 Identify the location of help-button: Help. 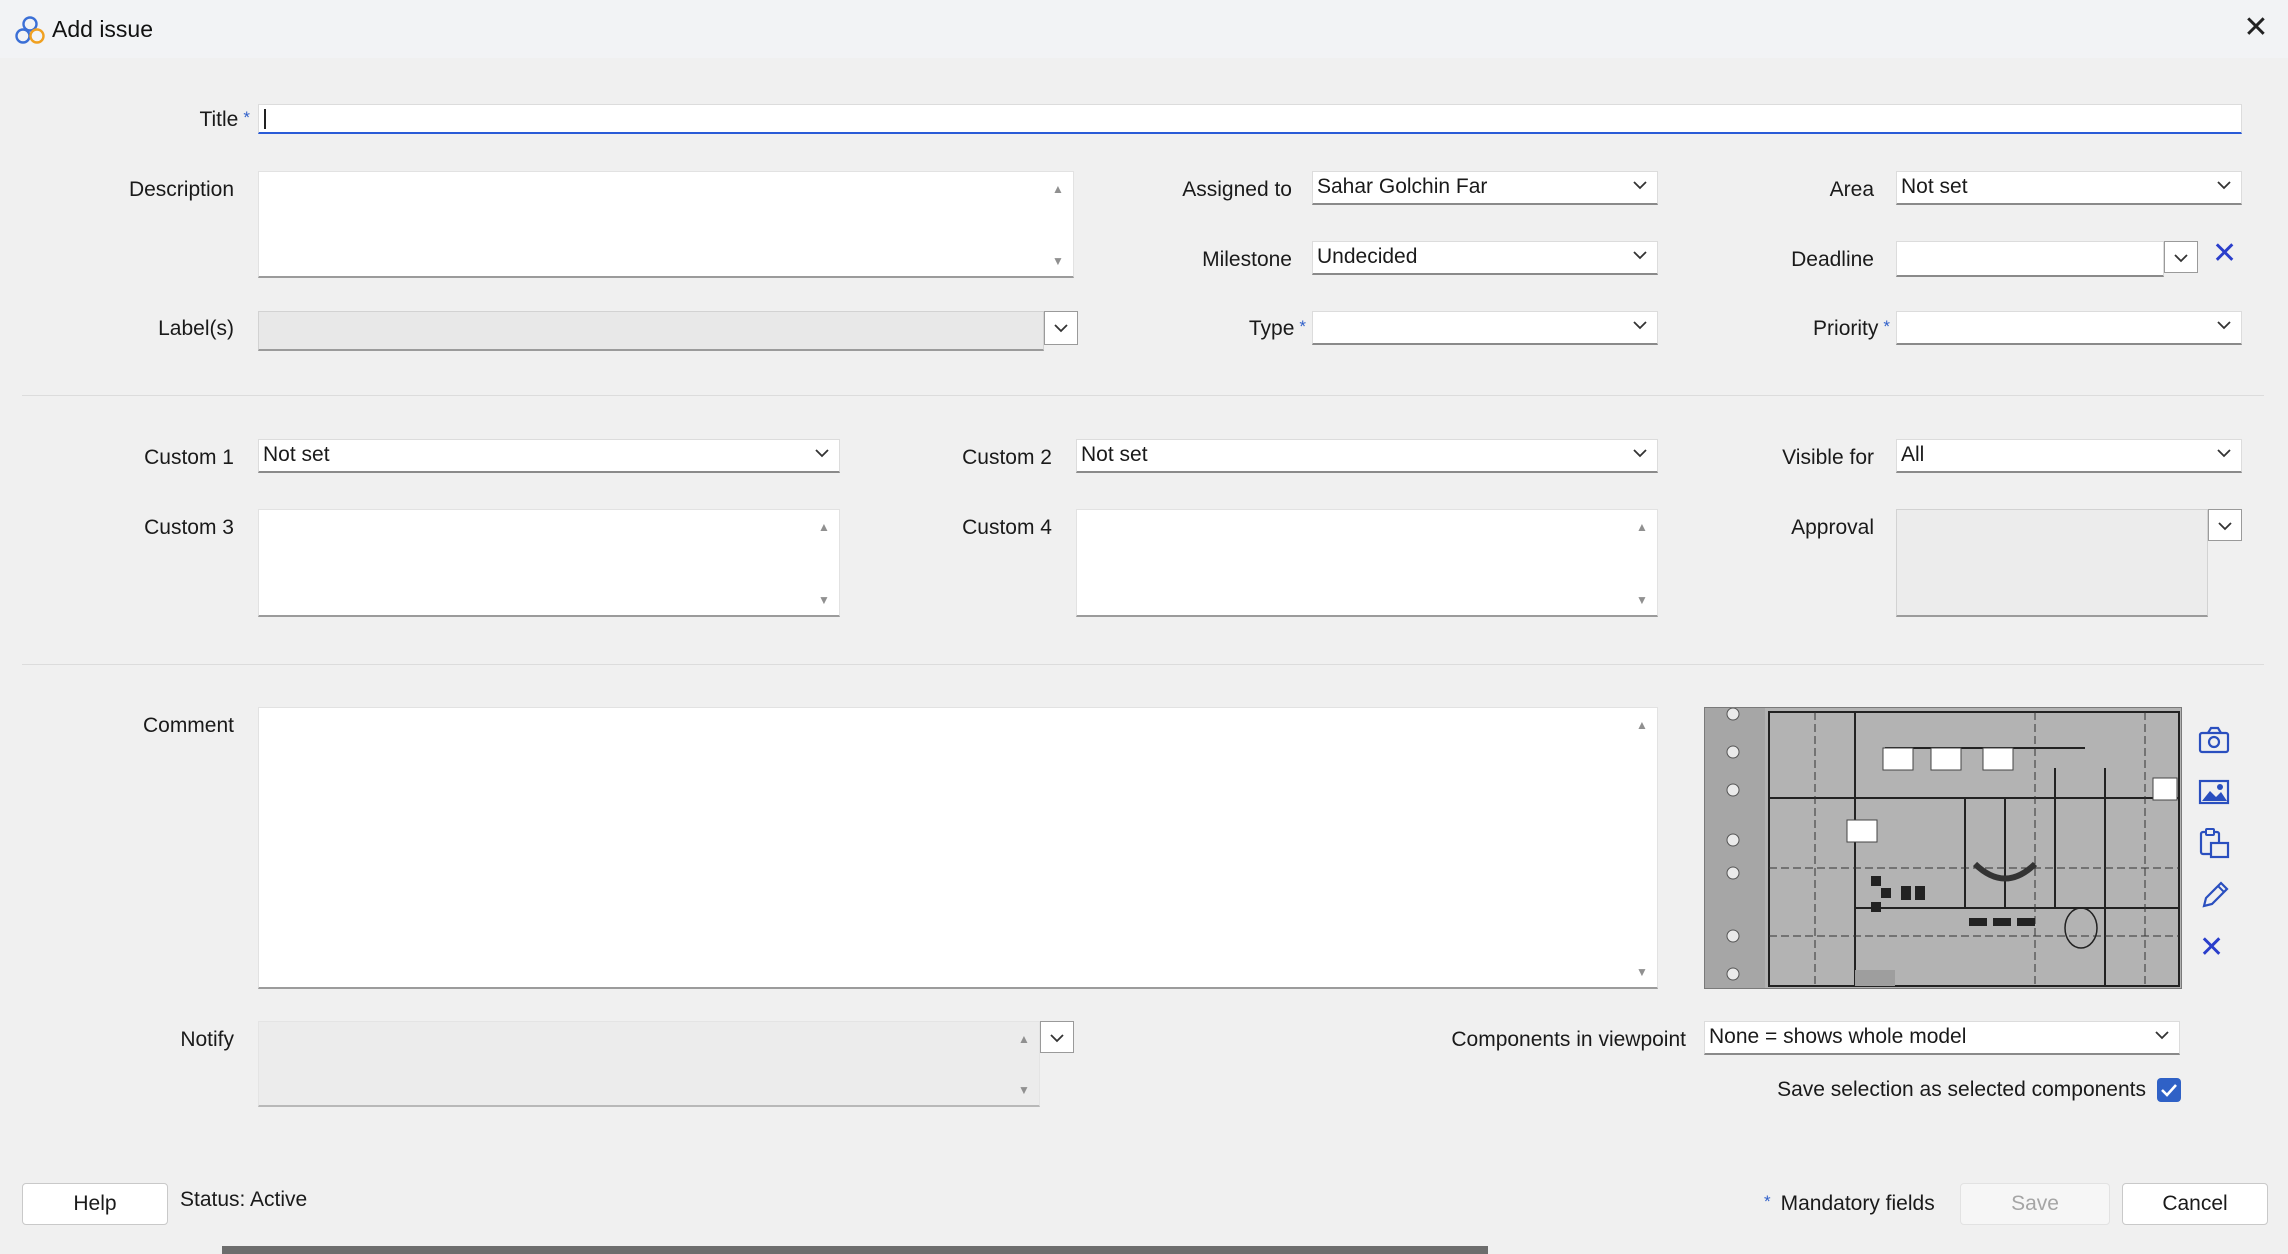
(95, 1204).